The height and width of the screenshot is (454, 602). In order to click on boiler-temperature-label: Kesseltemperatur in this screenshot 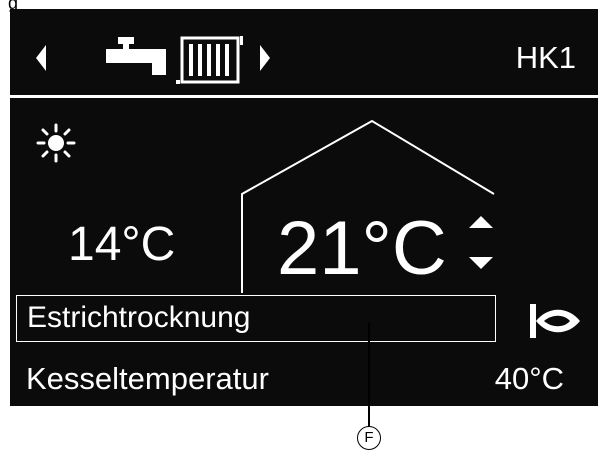, I will do `click(147, 378)`.